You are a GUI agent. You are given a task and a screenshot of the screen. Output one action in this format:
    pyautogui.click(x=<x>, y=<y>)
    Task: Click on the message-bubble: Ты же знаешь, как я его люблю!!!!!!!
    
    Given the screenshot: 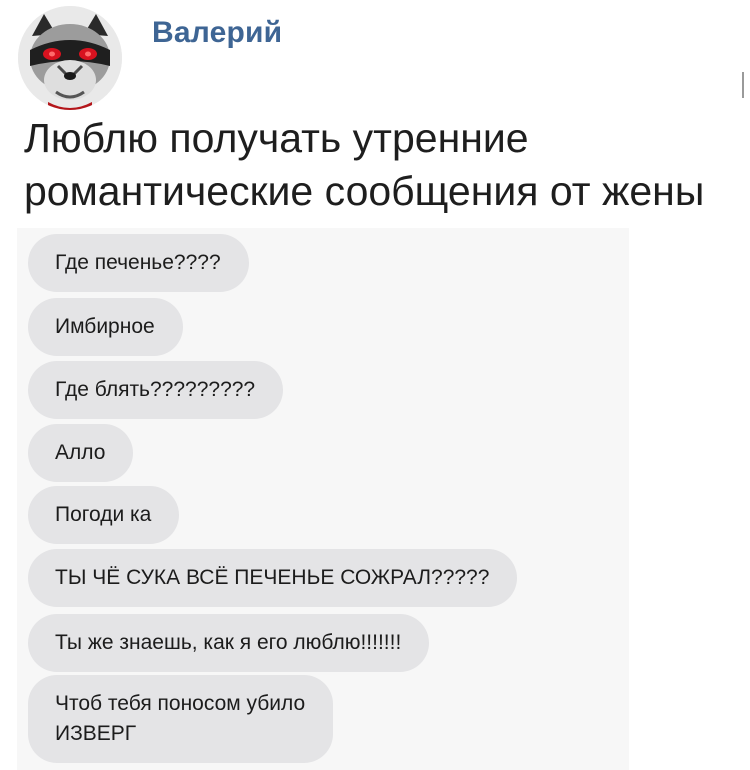 What is the action you would take?
    pyautogui.click(x=229, y=643)
    